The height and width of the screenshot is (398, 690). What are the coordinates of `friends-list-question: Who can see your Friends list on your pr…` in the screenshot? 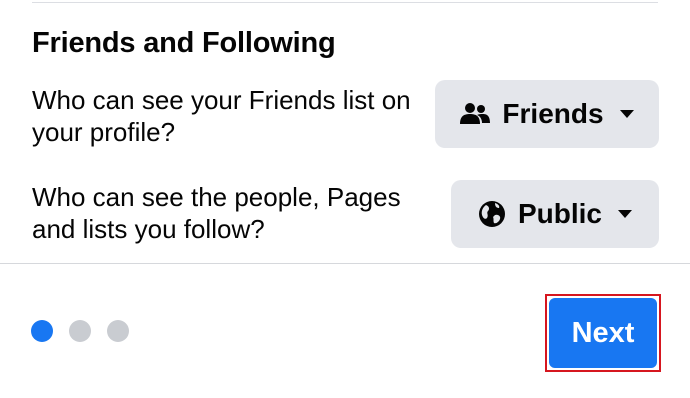 It's located at (221, 116).